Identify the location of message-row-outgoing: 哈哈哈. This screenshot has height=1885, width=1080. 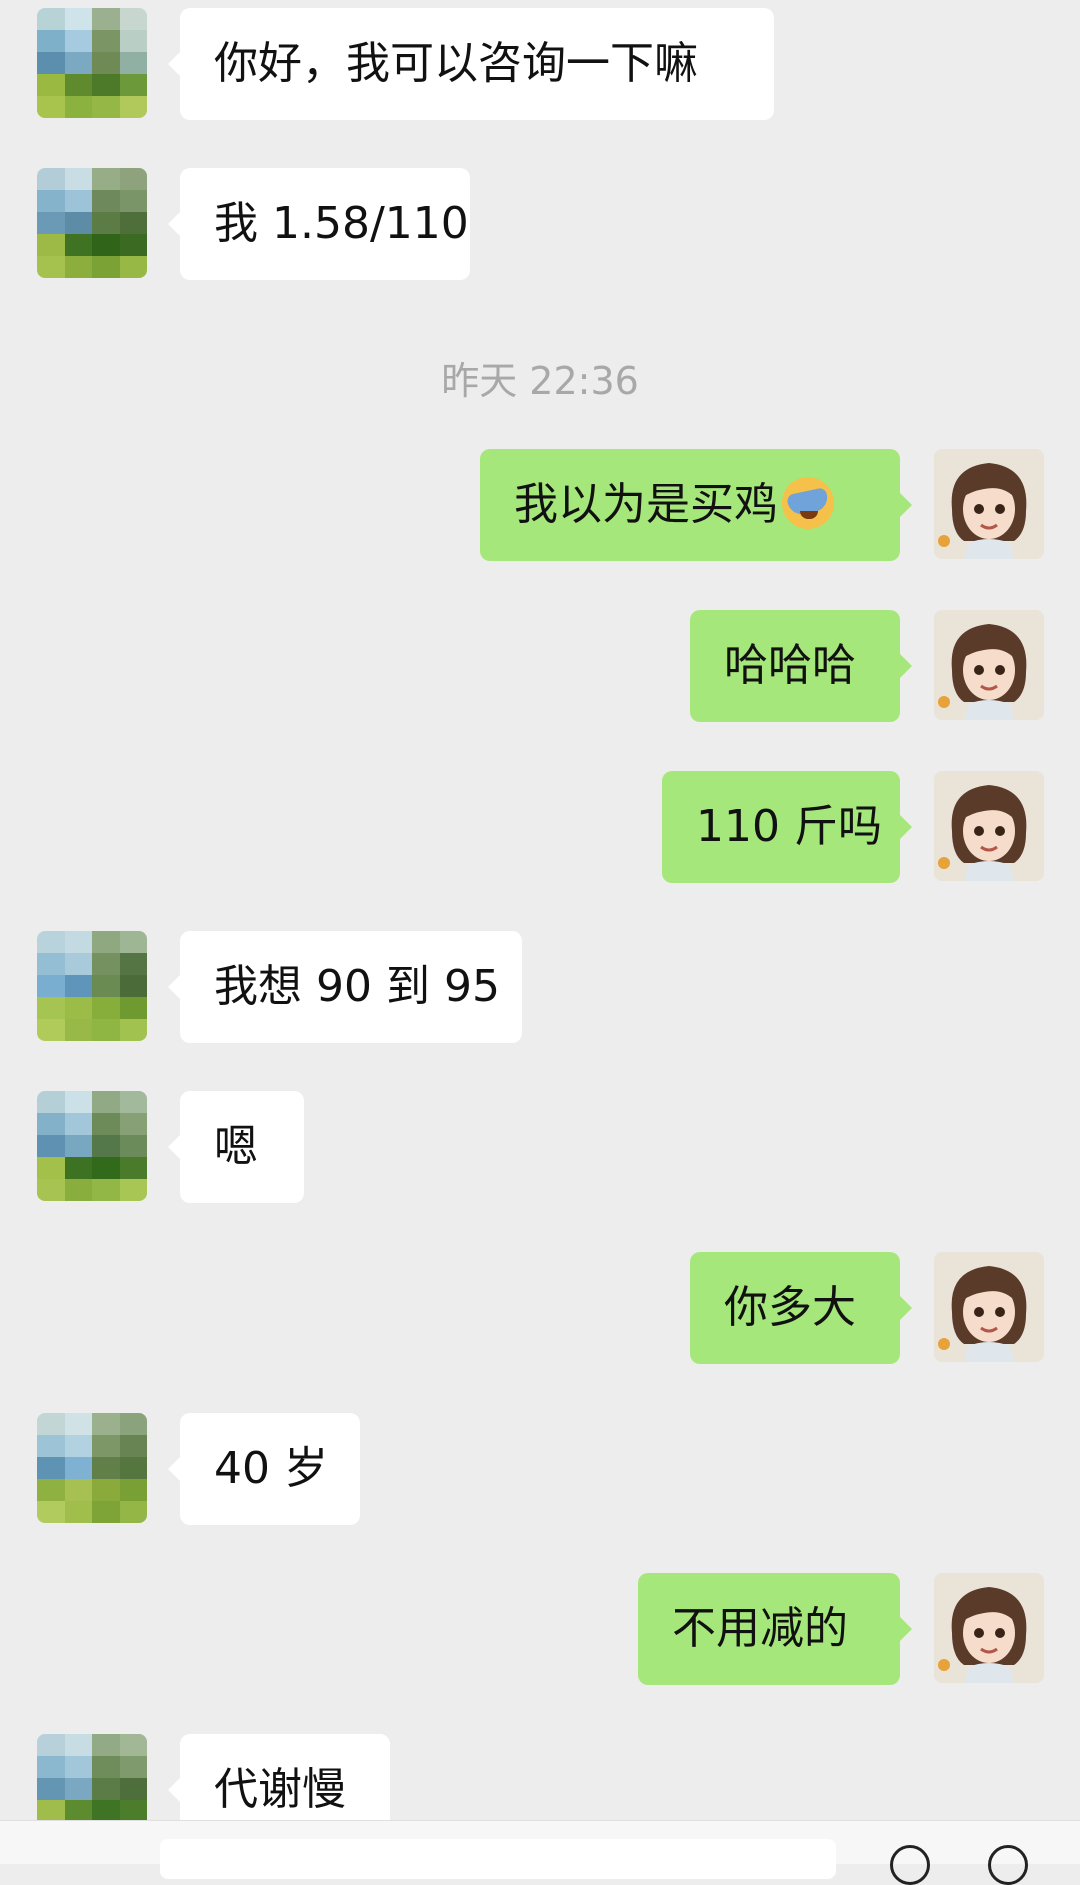
(540, 666).